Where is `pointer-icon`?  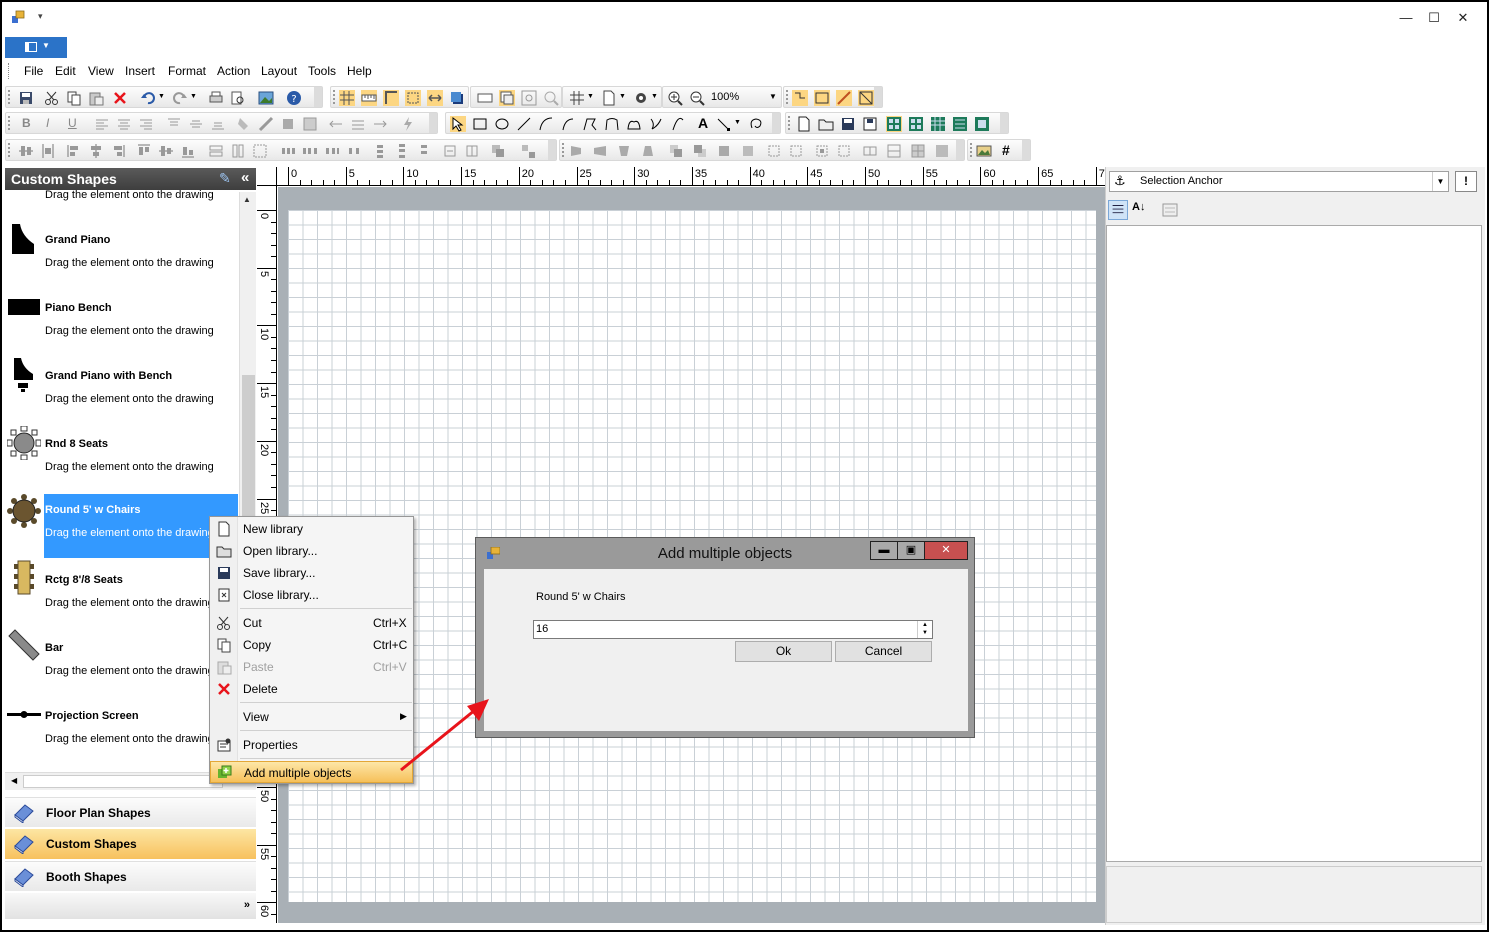 pointer-icon is located at coordinates (458, 124).